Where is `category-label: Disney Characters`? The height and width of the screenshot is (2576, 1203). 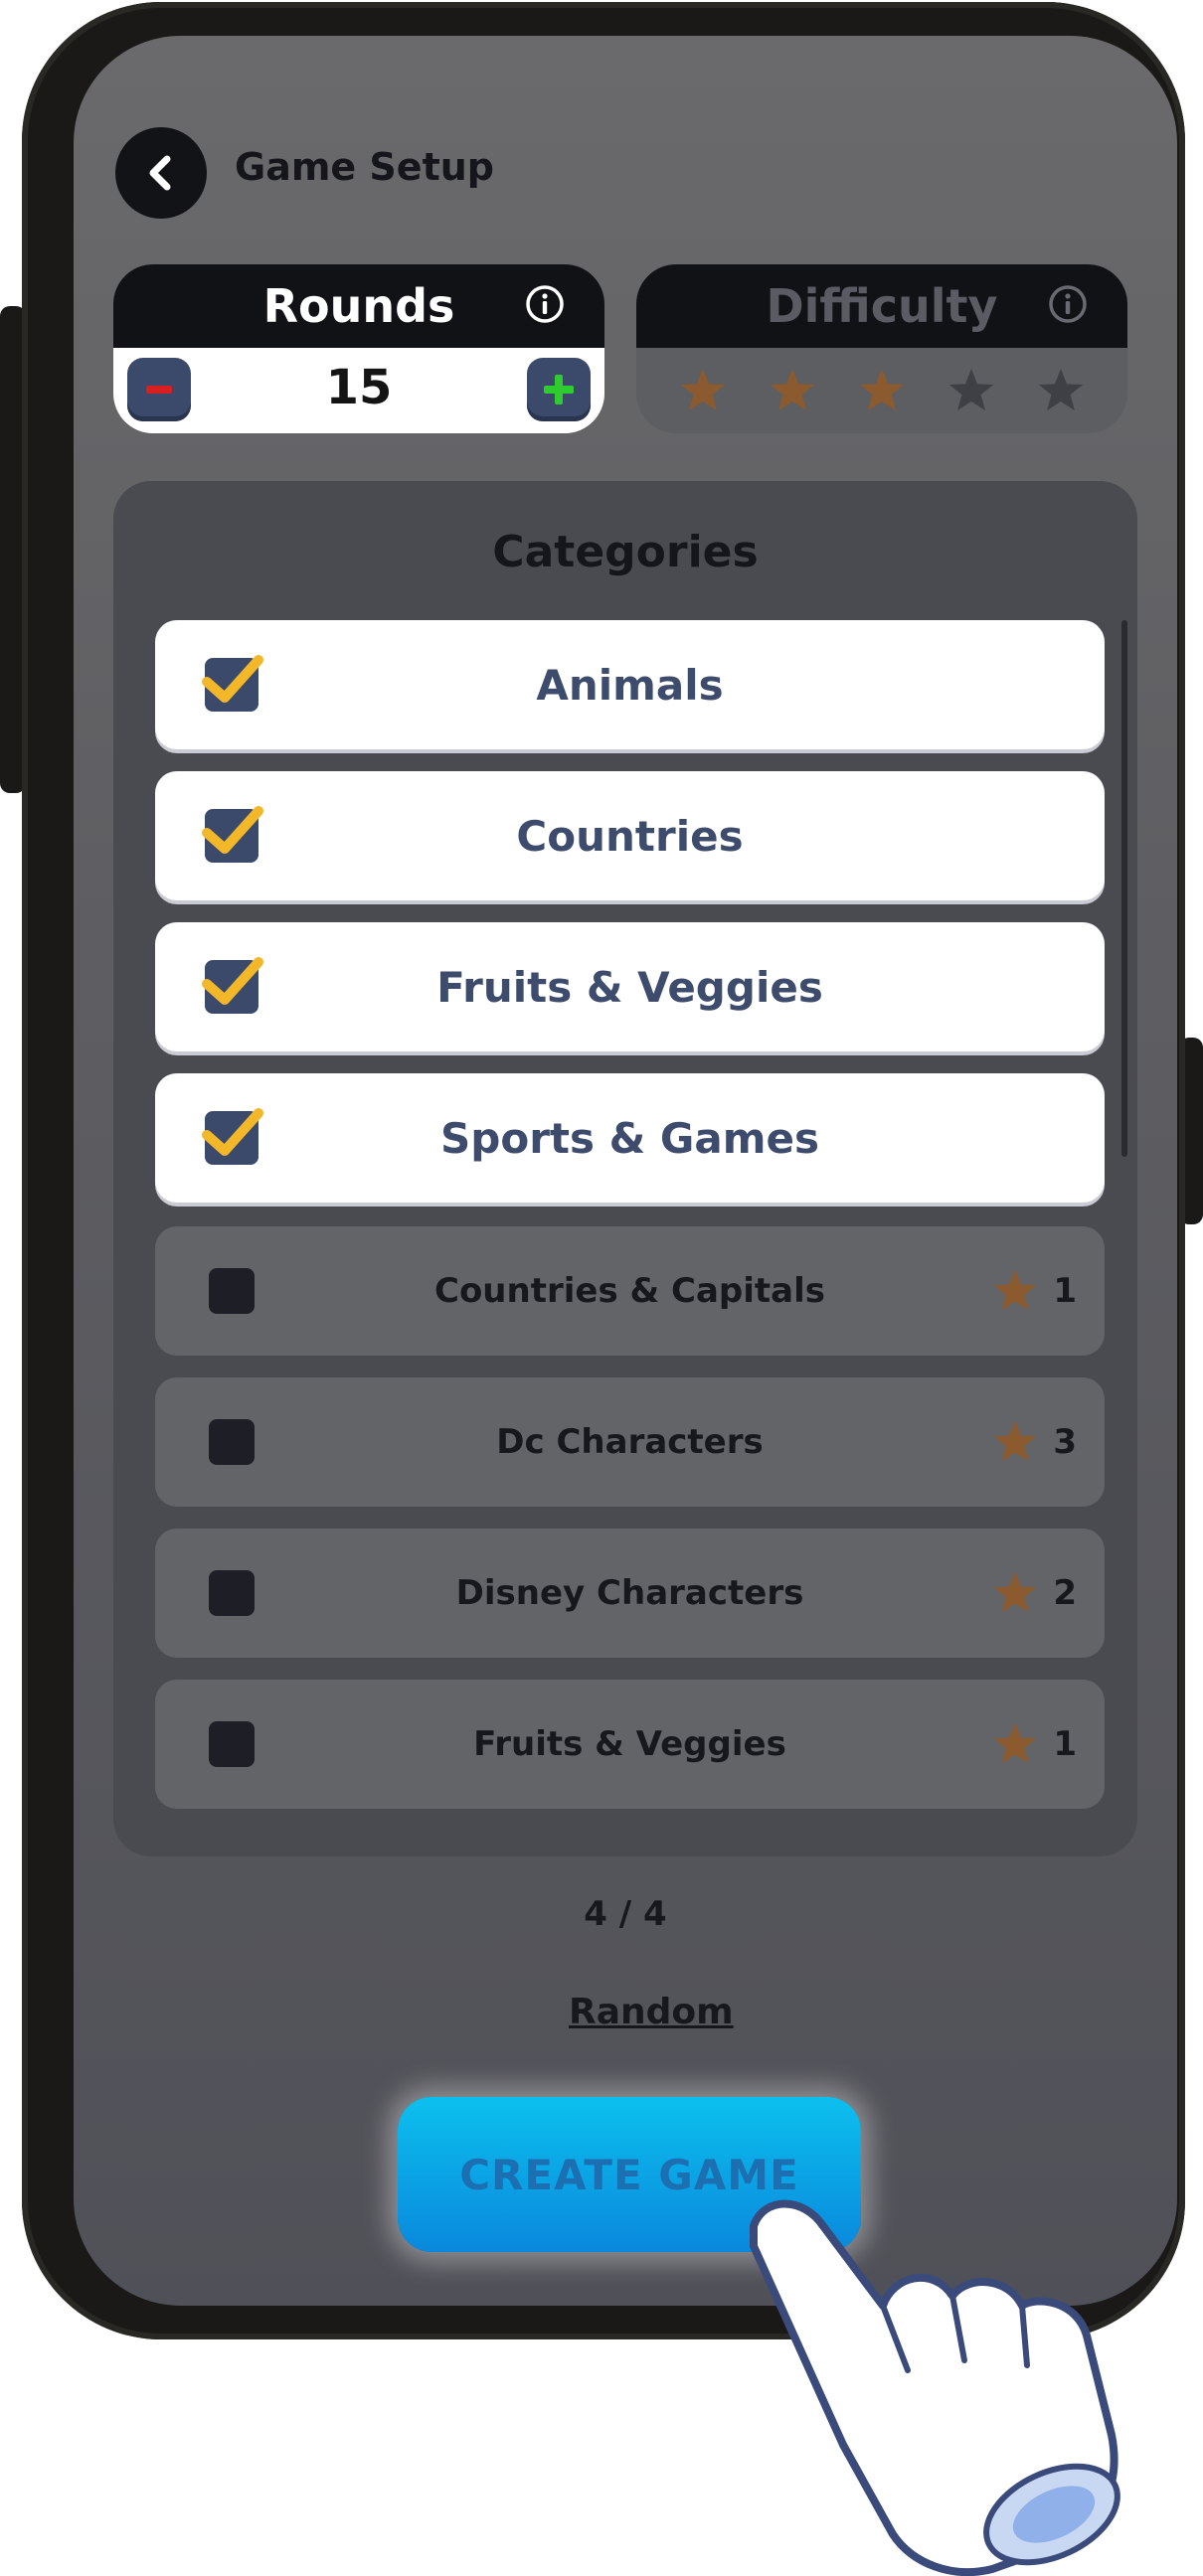
category-label: Disney Characters is located at coordinates (629, 1593).